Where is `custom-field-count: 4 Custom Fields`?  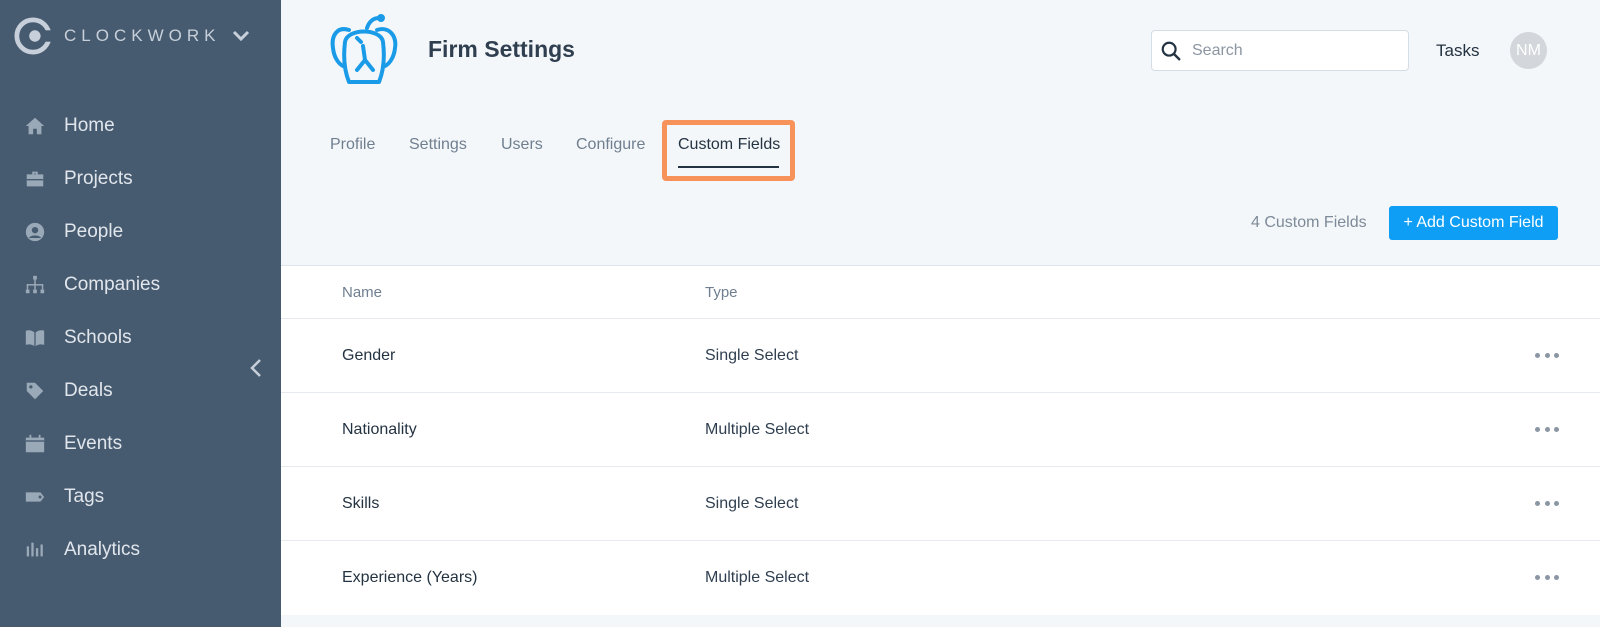
custom-field-count: 4 Custom Fields is located at coordinates (1309, 222).